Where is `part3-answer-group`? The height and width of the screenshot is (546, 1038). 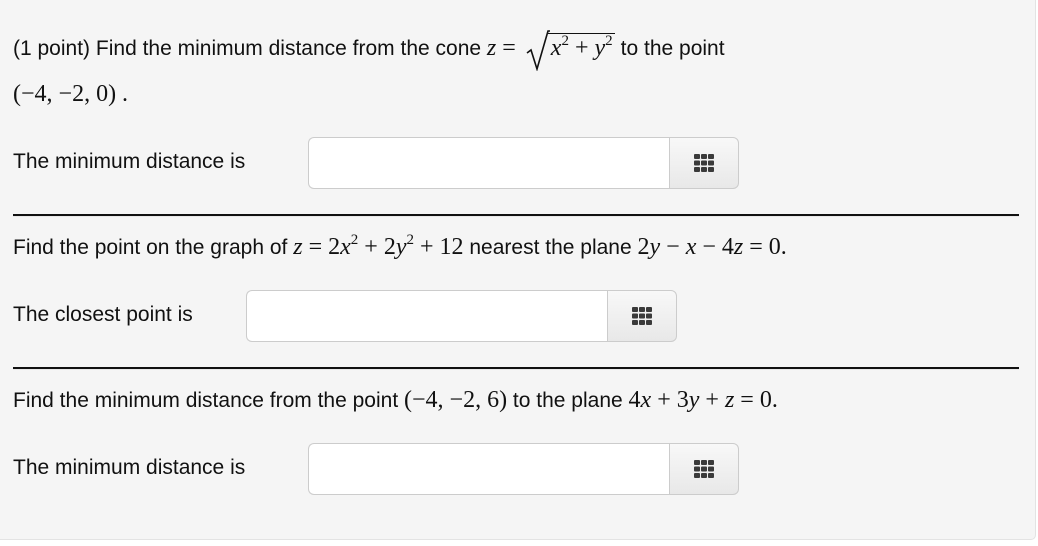
part3-answer-group is located at coordinates (523, 469).